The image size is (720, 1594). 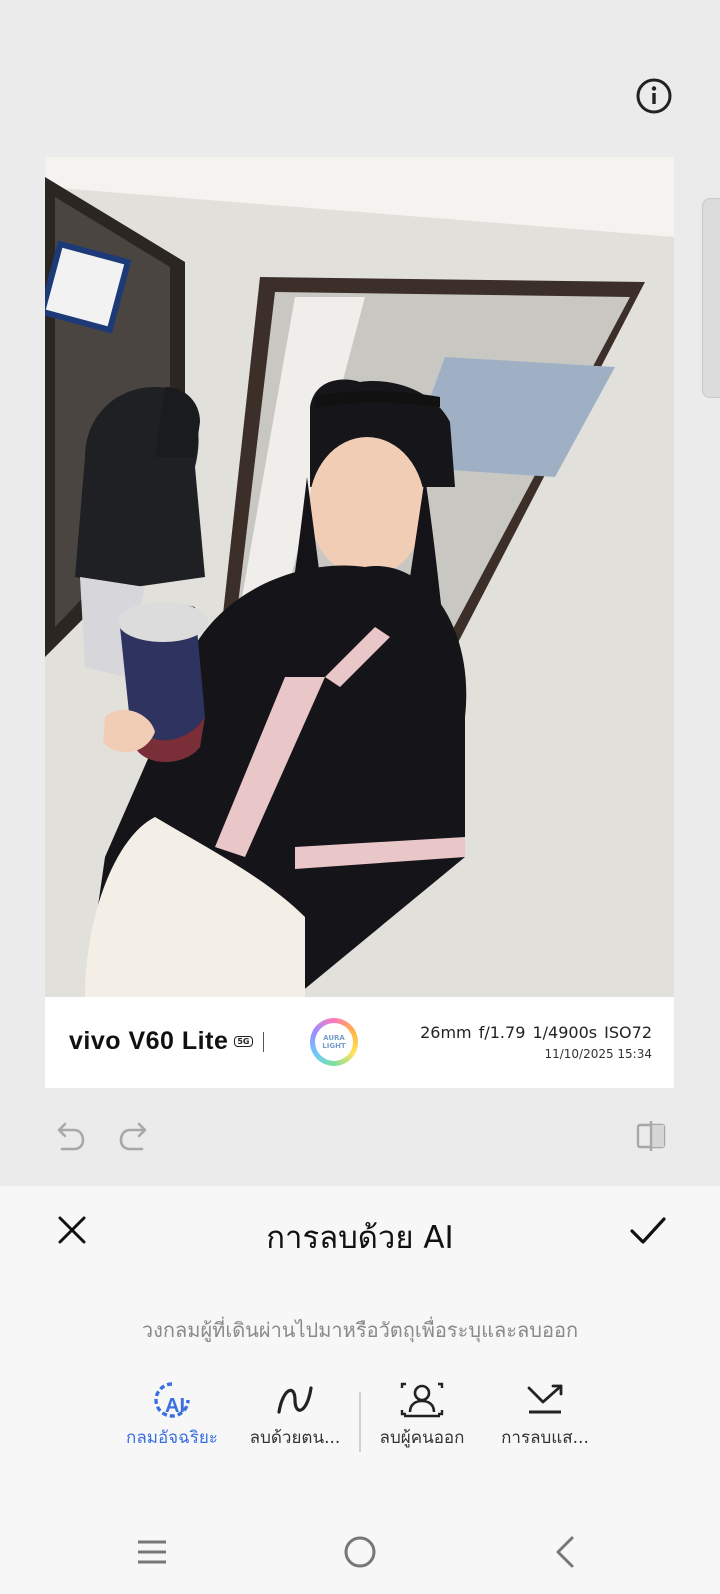 I want to click on info-button, so click(x=654, y=96).